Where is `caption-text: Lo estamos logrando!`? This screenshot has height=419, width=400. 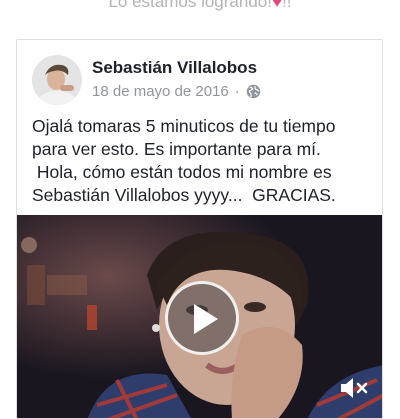
caption-text: Lo estamos logrando! is located at coordinates (190, 5).